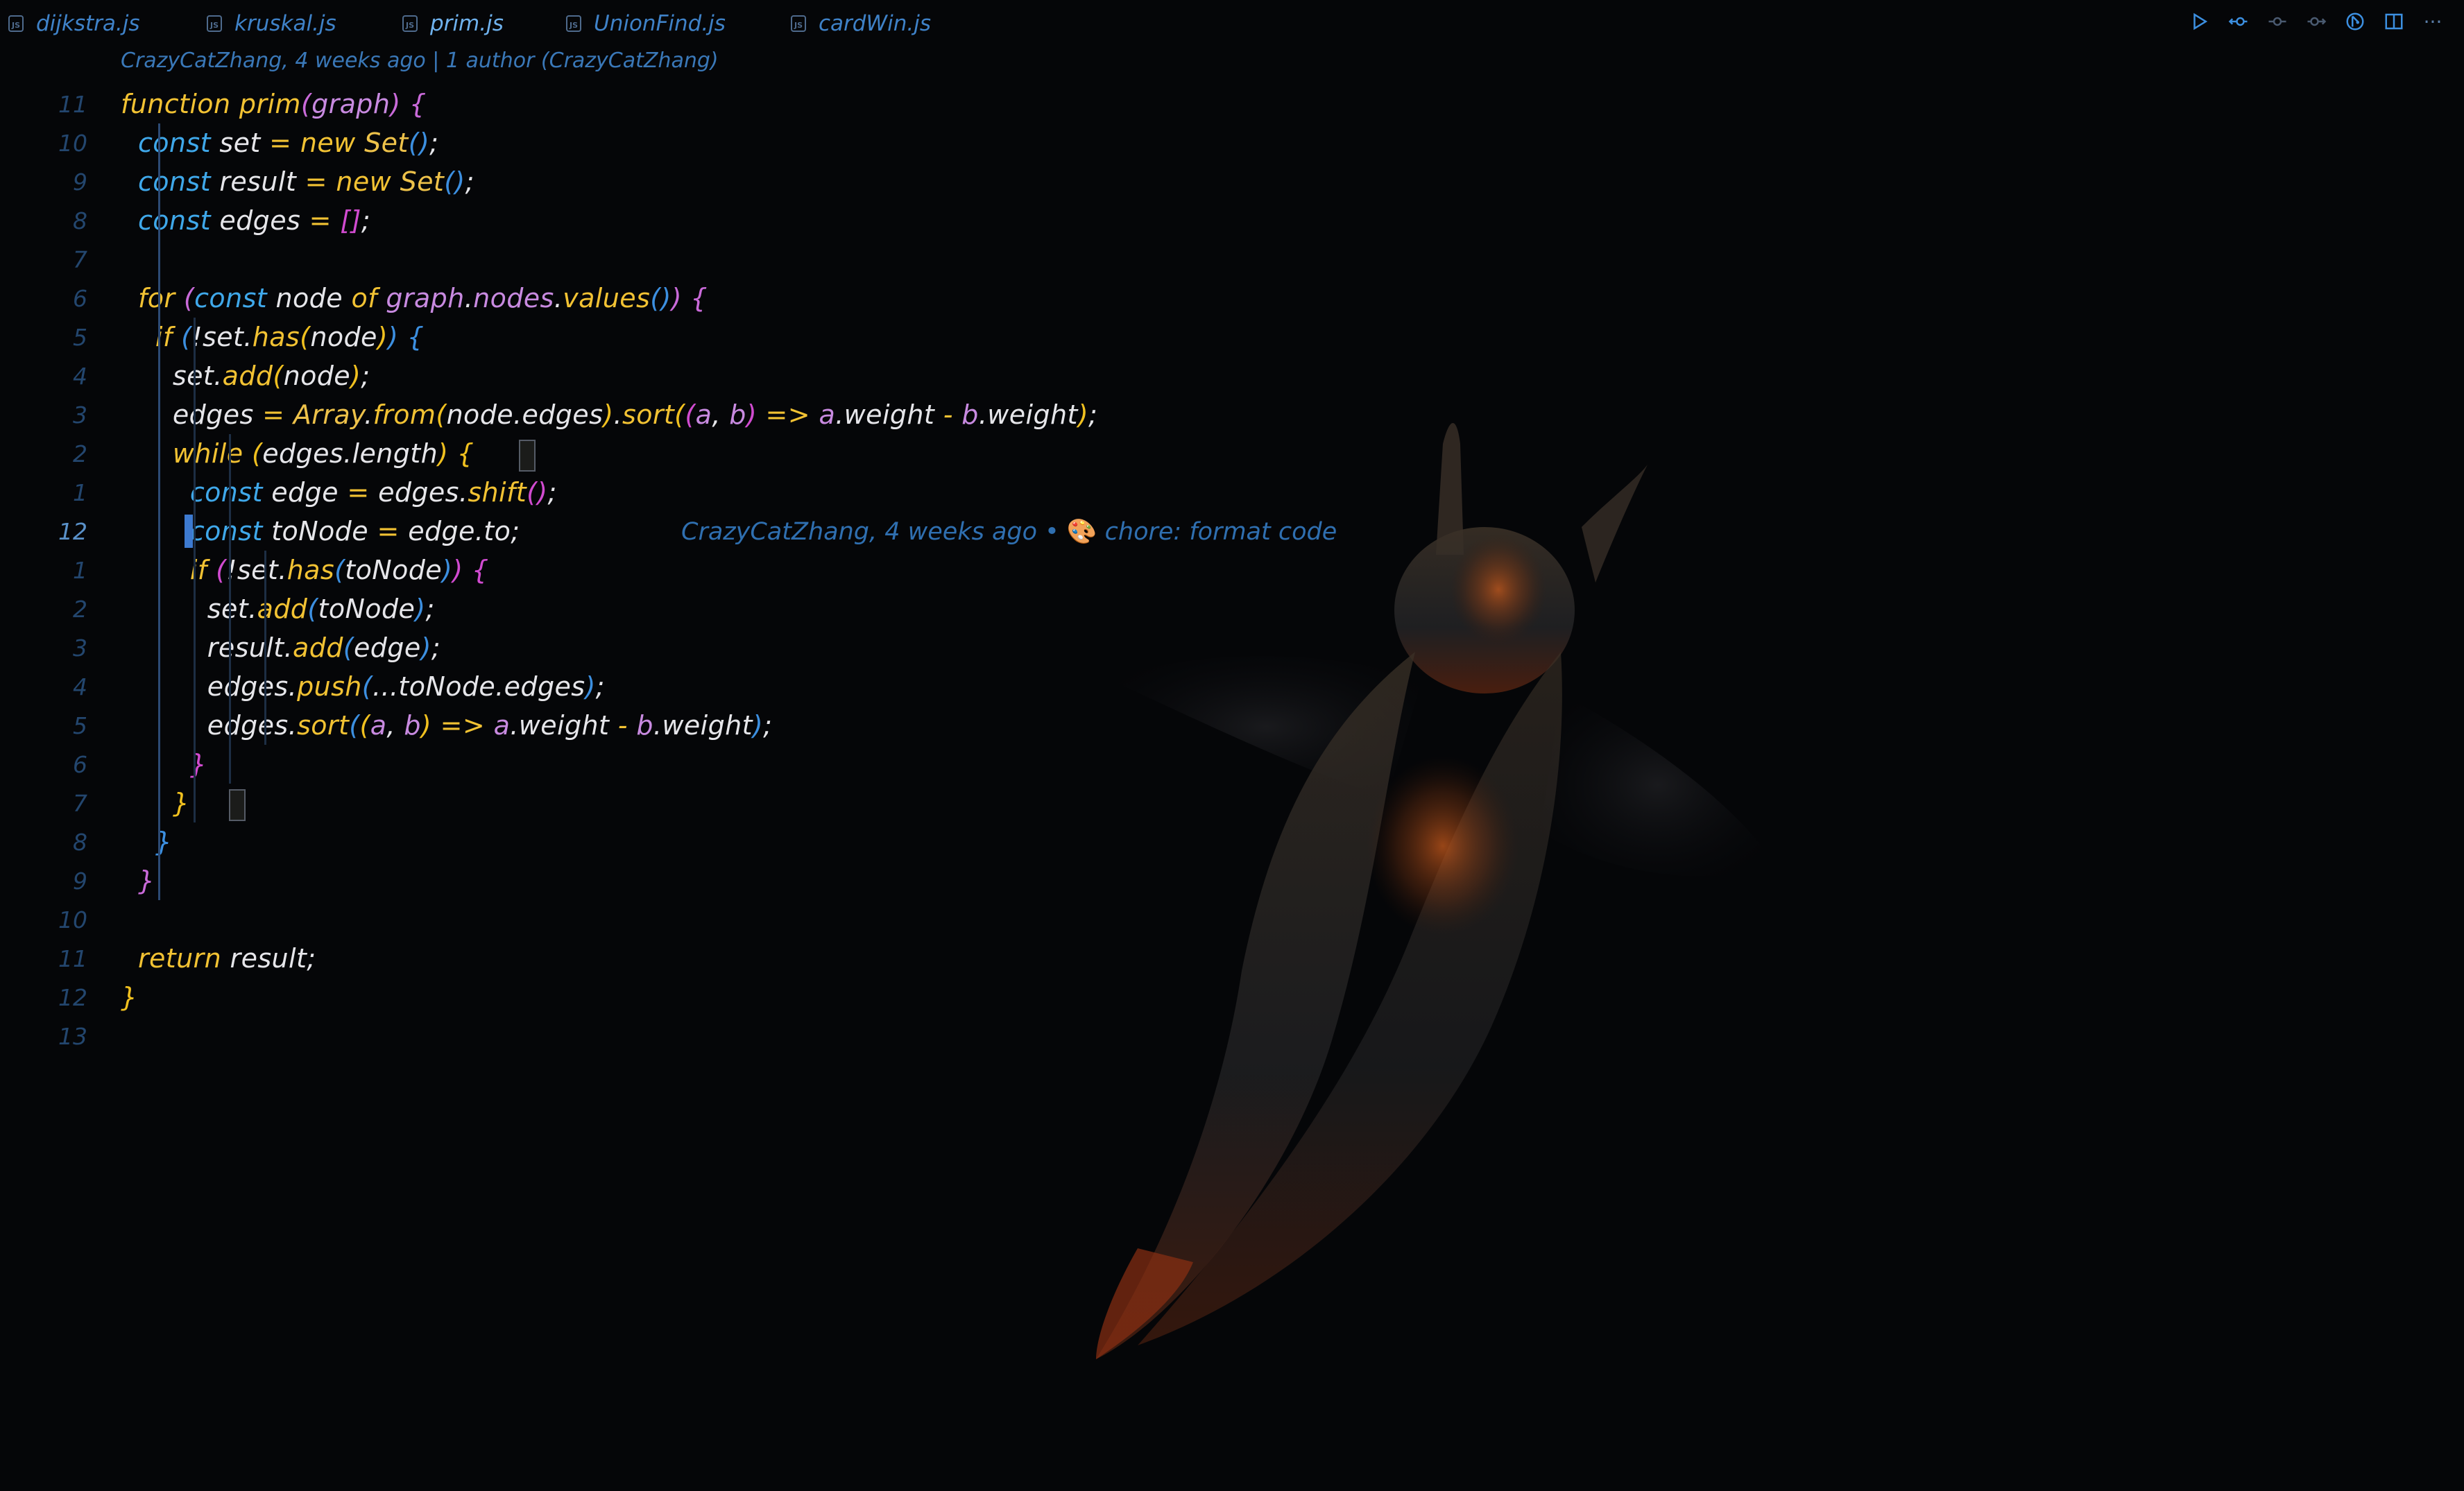  Describe the element at coordinates (1232, 570) in the screenshot. I see `code-line: 1 if (!set.has(toNode)) {` at that location.